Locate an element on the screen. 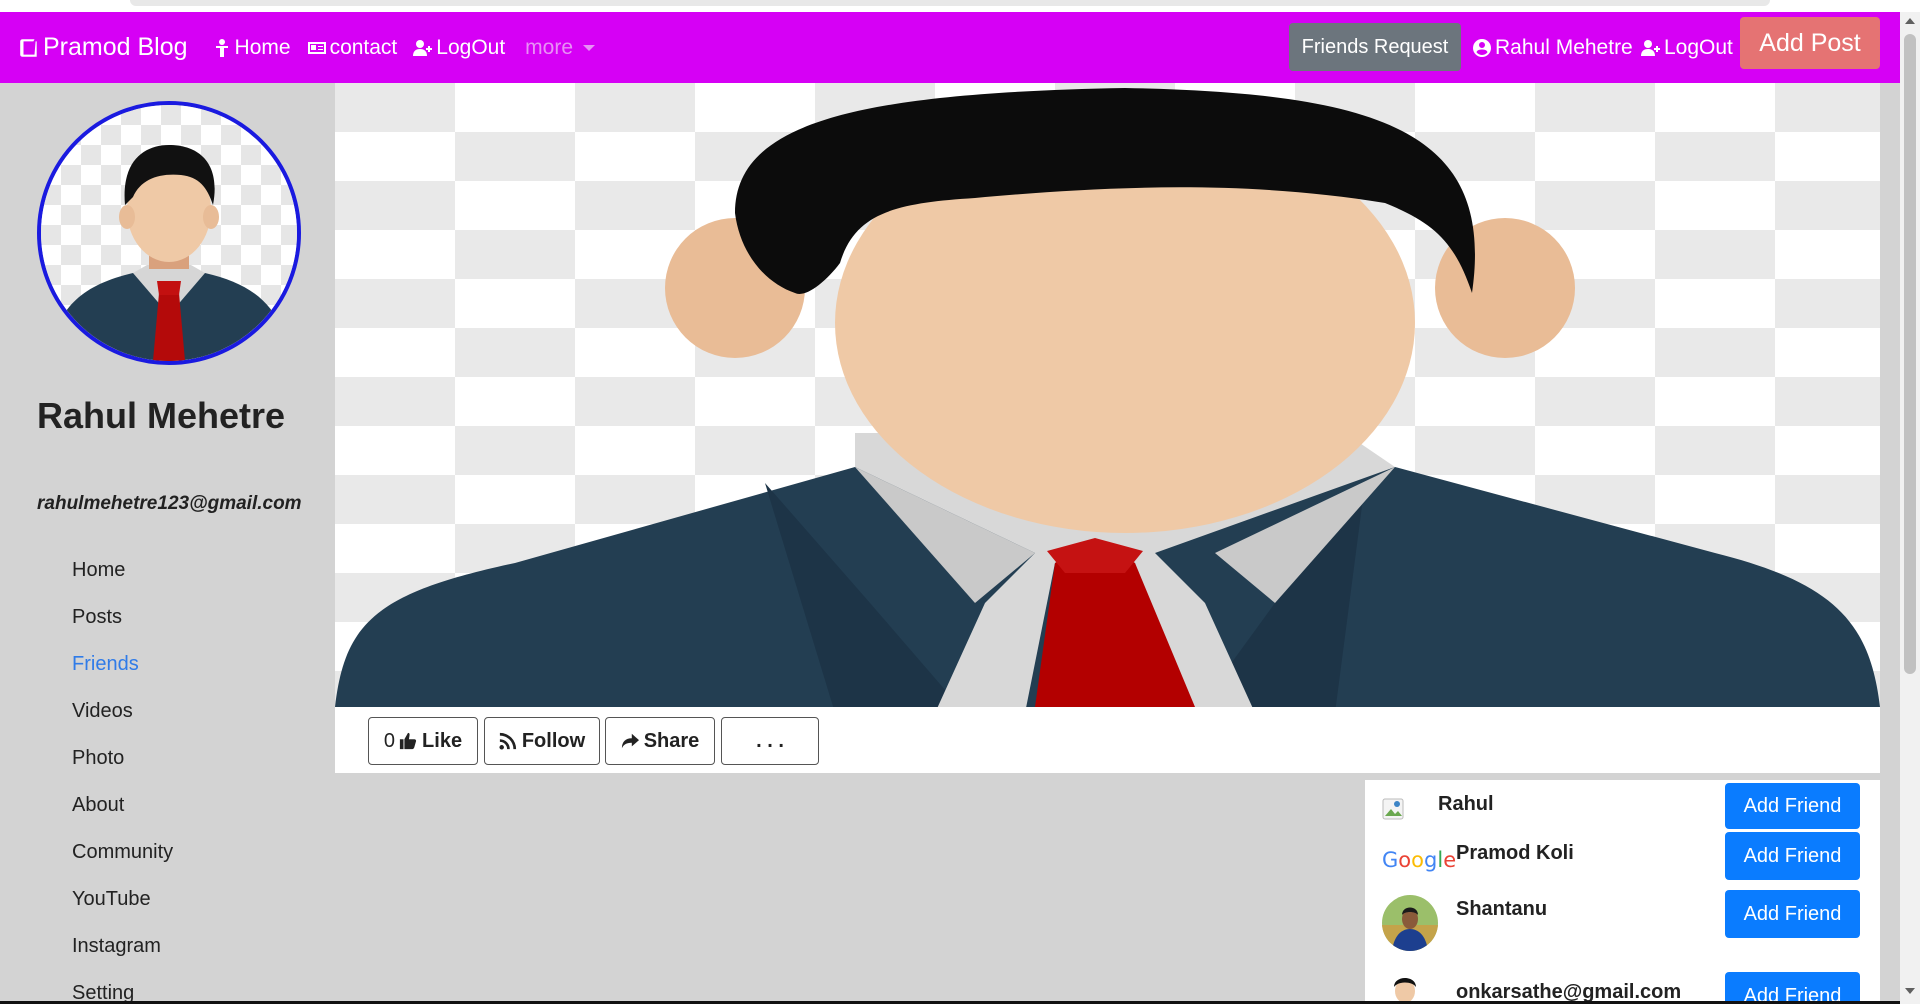 The width and height of the screenshot is (1920, 1004). user-circle-icon is located at coordinates (1482, 47).